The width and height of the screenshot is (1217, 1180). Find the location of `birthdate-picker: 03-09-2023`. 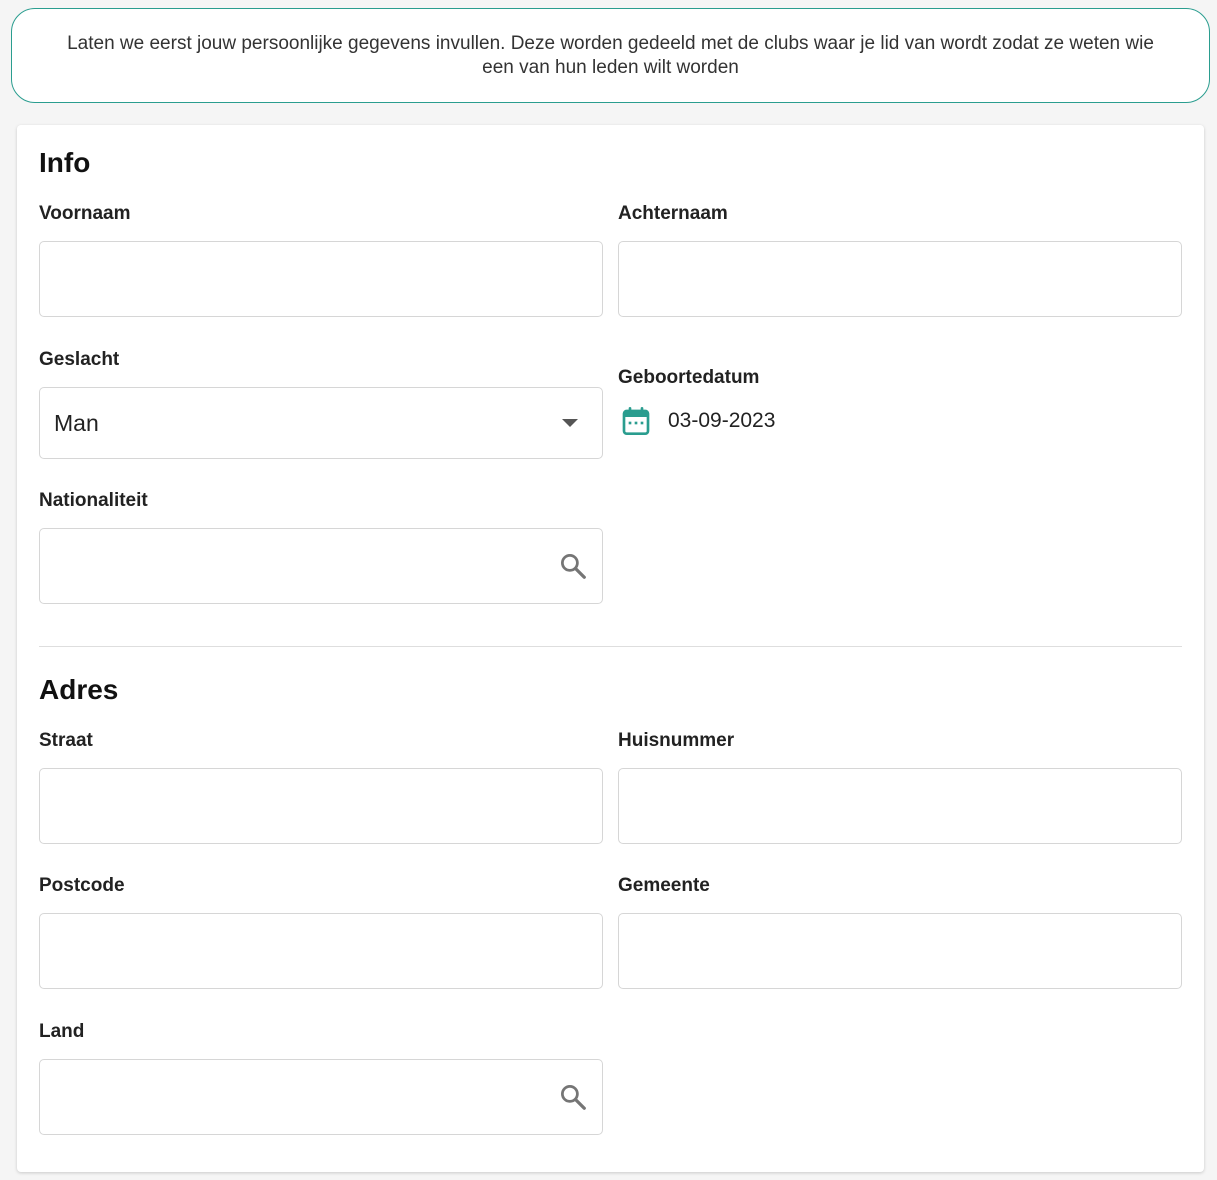

birthdate-picker: 03-09-2023 is located at coordinates (697, 421).